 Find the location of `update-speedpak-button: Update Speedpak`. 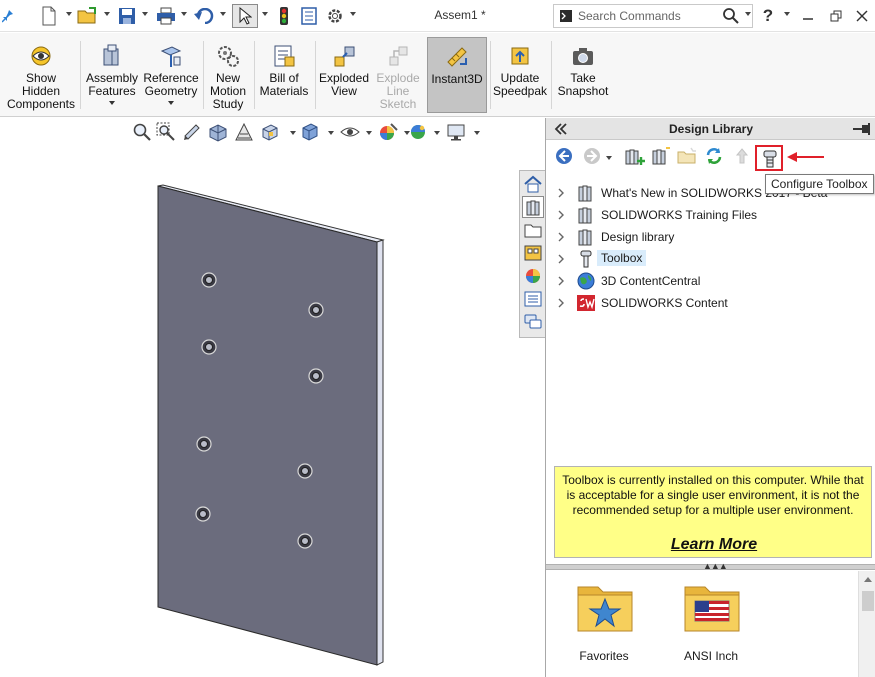

update-speedpak-button: Update Speedpak is located at coordinates (520, 75).